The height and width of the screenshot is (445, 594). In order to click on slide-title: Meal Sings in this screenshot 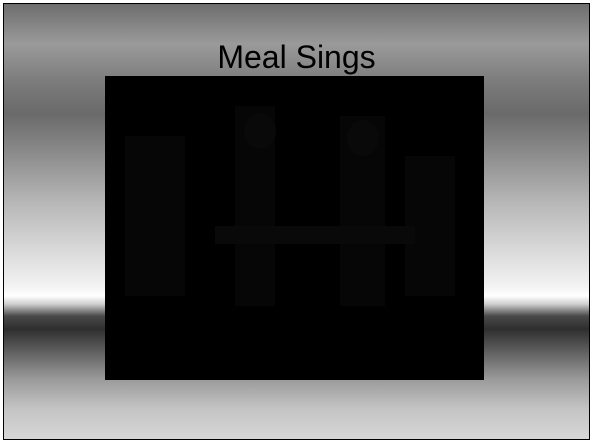, I will do `click(296, 57)`.